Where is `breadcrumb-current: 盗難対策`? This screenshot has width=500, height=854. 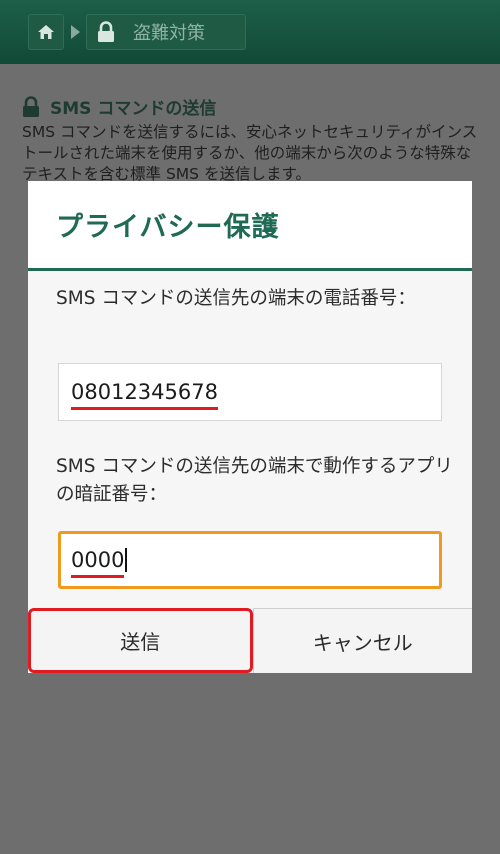 breadcrumb-current: 盗難対策 is located at coordinates (166, 32).